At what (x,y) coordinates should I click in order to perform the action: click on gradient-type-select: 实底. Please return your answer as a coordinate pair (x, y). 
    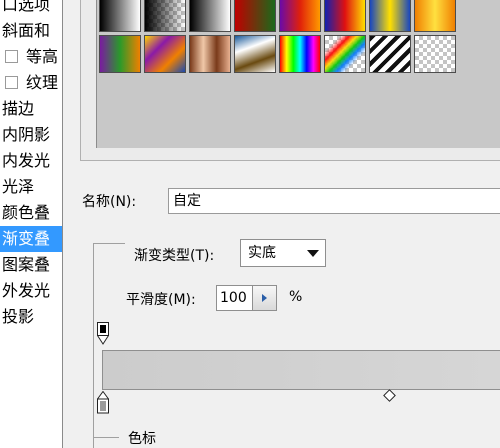
    Looking at the image, I should click on (283, 253).